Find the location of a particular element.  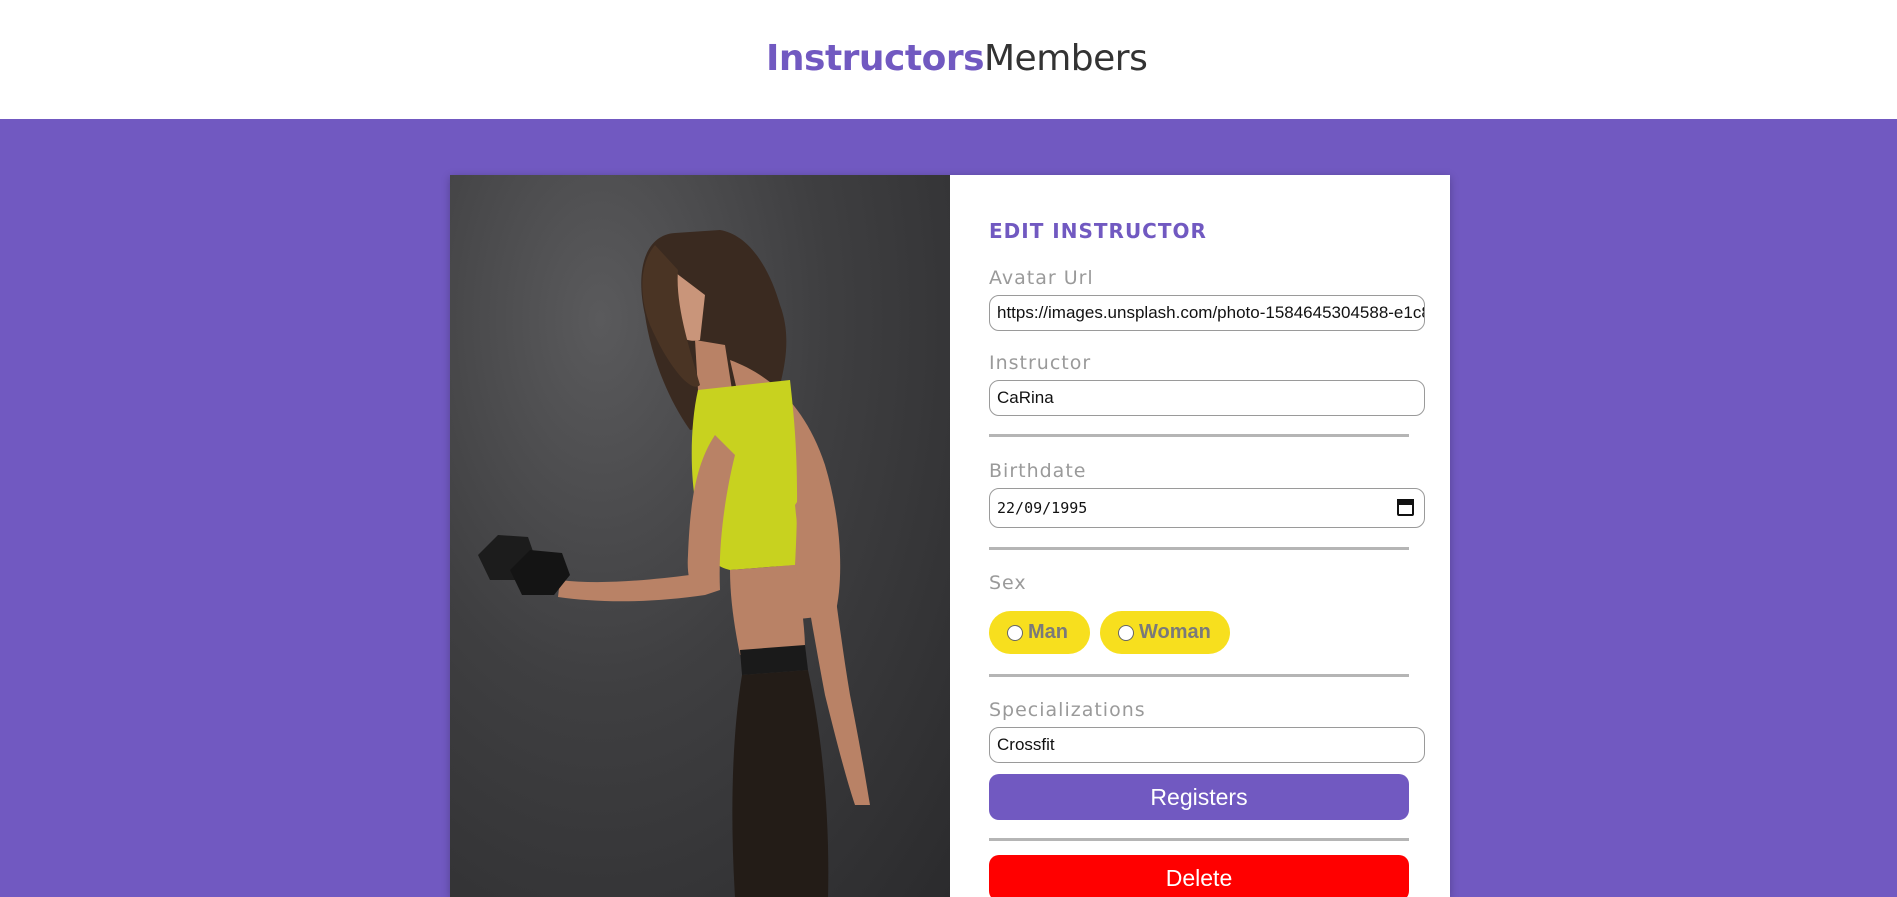

register-button: Registers is located at coordinates (1199, 797).